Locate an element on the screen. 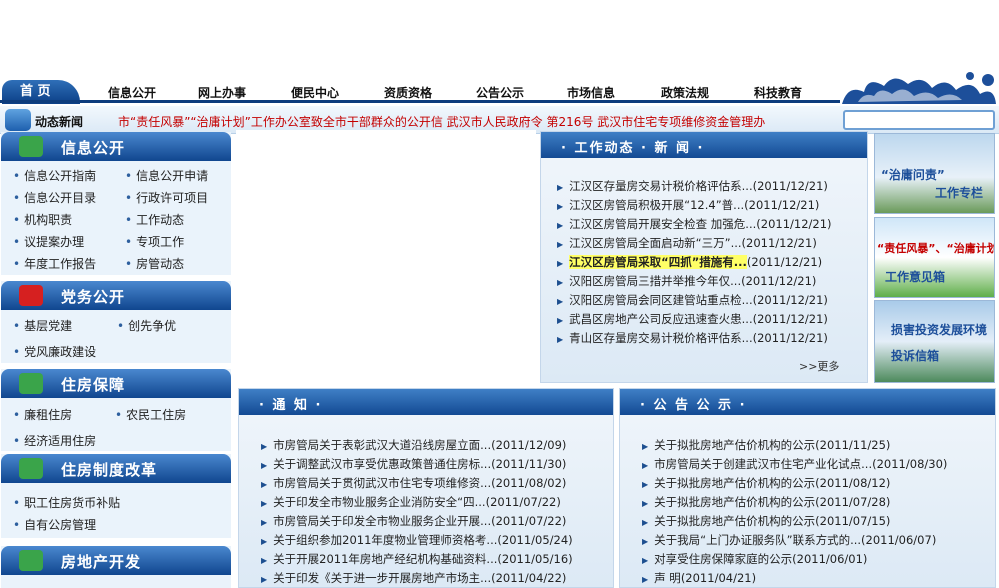  banner-complaint-box: 损害投资发展环境 投诉信箱 is located at coordinates (934, 341).